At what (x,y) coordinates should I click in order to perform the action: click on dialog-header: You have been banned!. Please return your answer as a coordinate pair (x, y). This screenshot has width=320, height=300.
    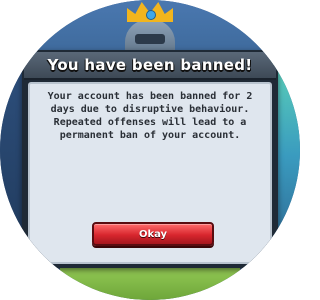
    Looking at the image, I should click on (150, 66).